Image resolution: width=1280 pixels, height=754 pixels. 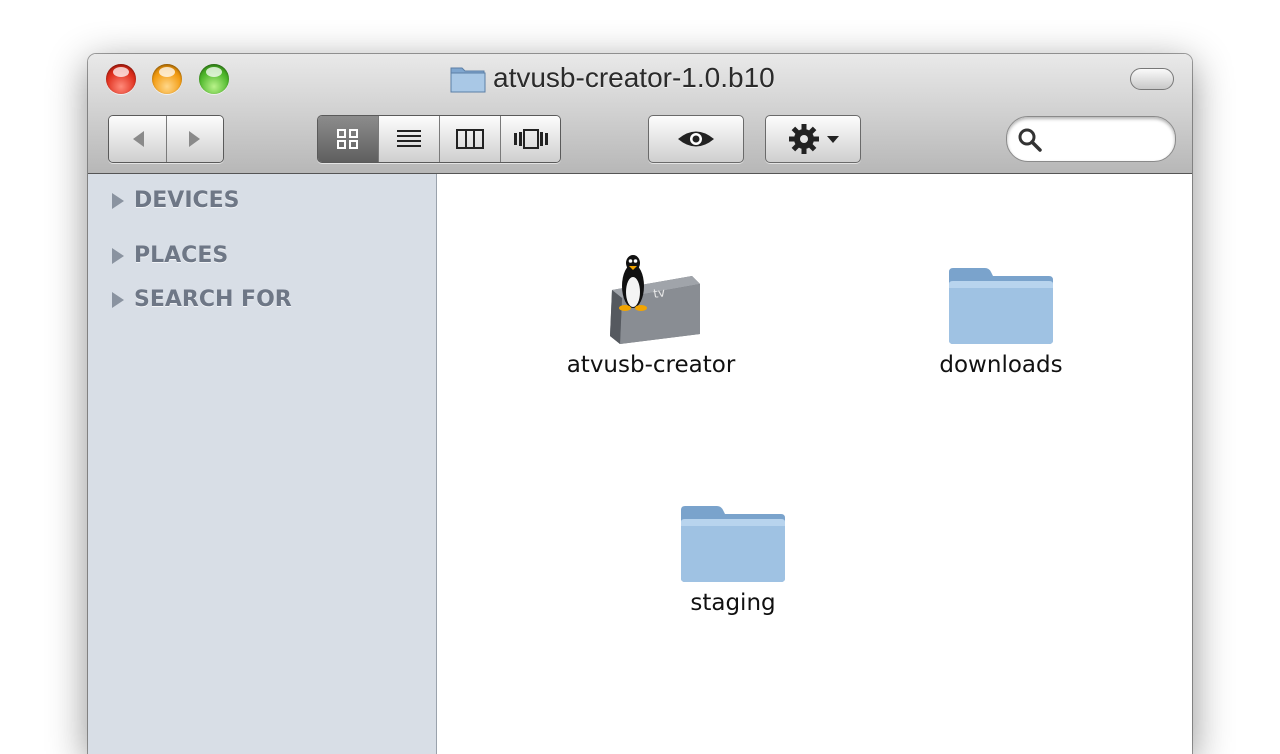 I want to click on cover-flow-icon, so click(x=530, y=139).